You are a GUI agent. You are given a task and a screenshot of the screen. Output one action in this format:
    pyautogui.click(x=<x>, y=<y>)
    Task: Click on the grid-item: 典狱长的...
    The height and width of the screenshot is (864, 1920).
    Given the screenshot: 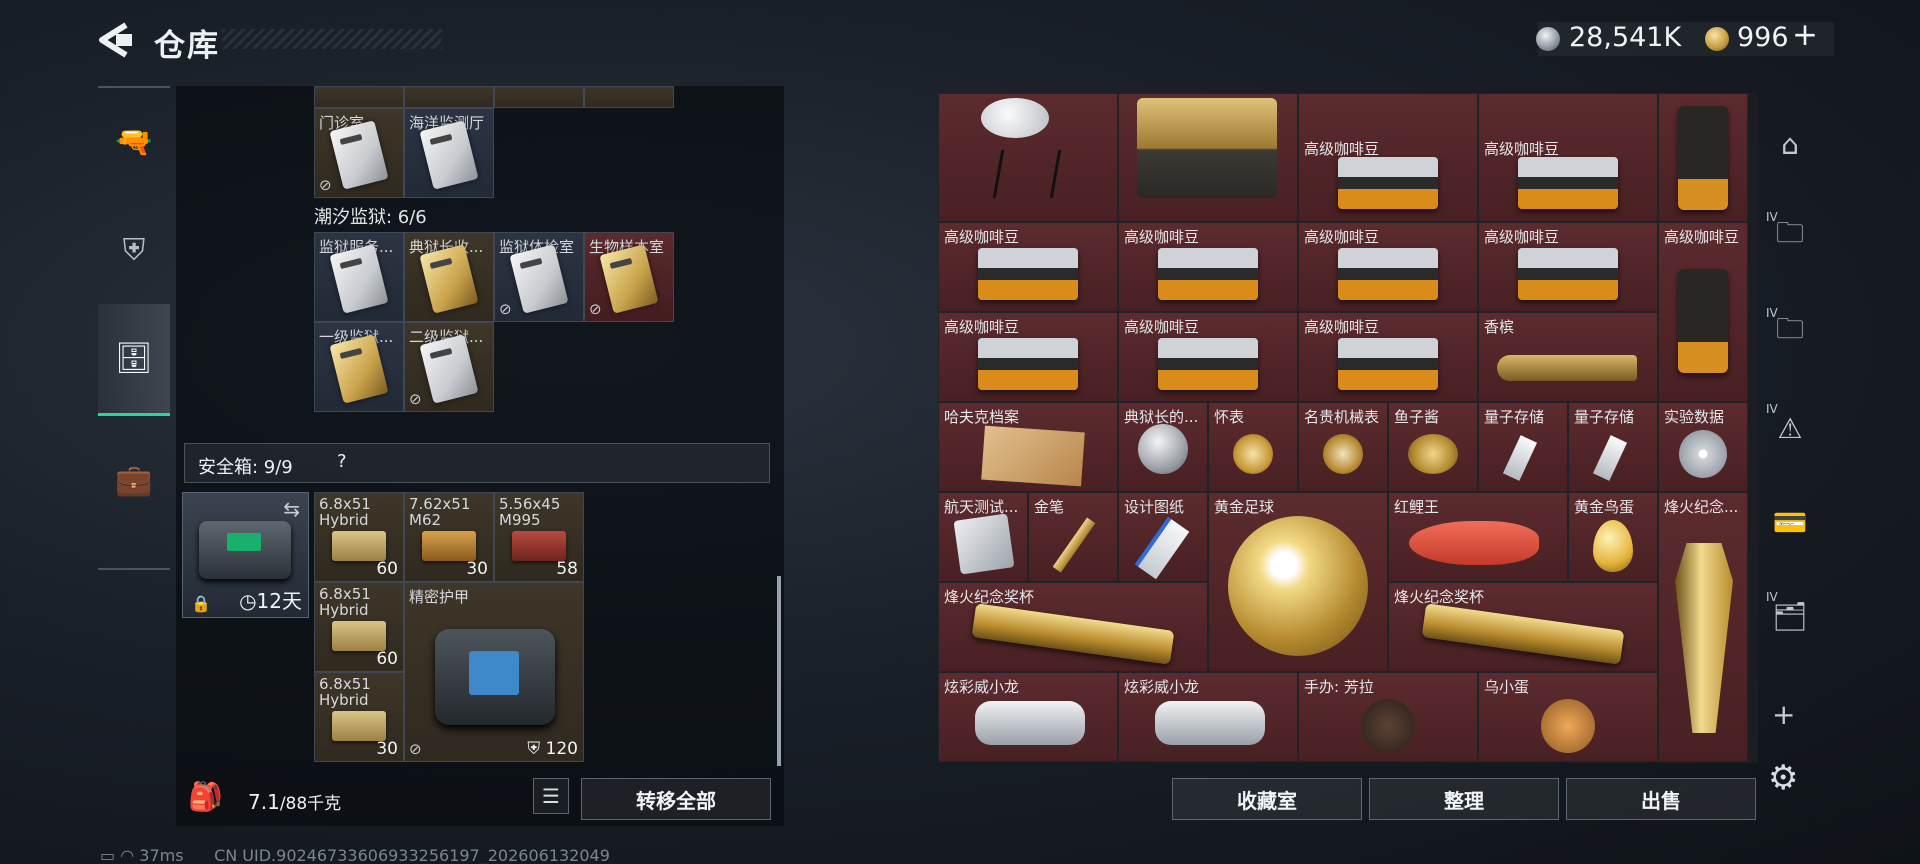 What is the action you would take?
    pyautogui.click(x=1163, y=447)
    